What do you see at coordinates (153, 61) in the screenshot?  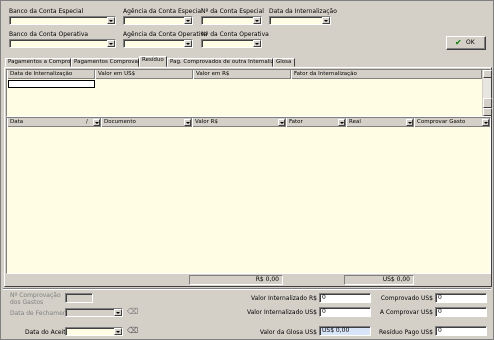 I see `tab-residuo: Resíduo` at bounding box center [153, 61].